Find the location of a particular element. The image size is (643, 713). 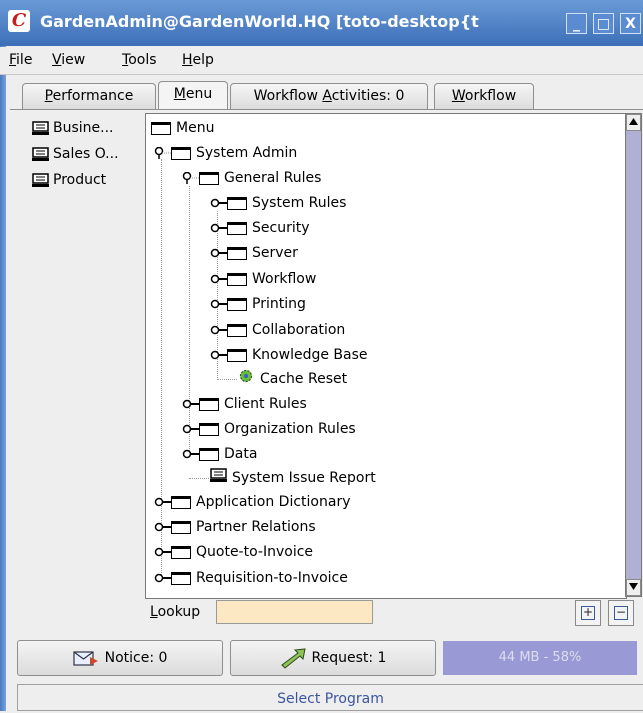

lookup-input is located at coordinates (294, 612).